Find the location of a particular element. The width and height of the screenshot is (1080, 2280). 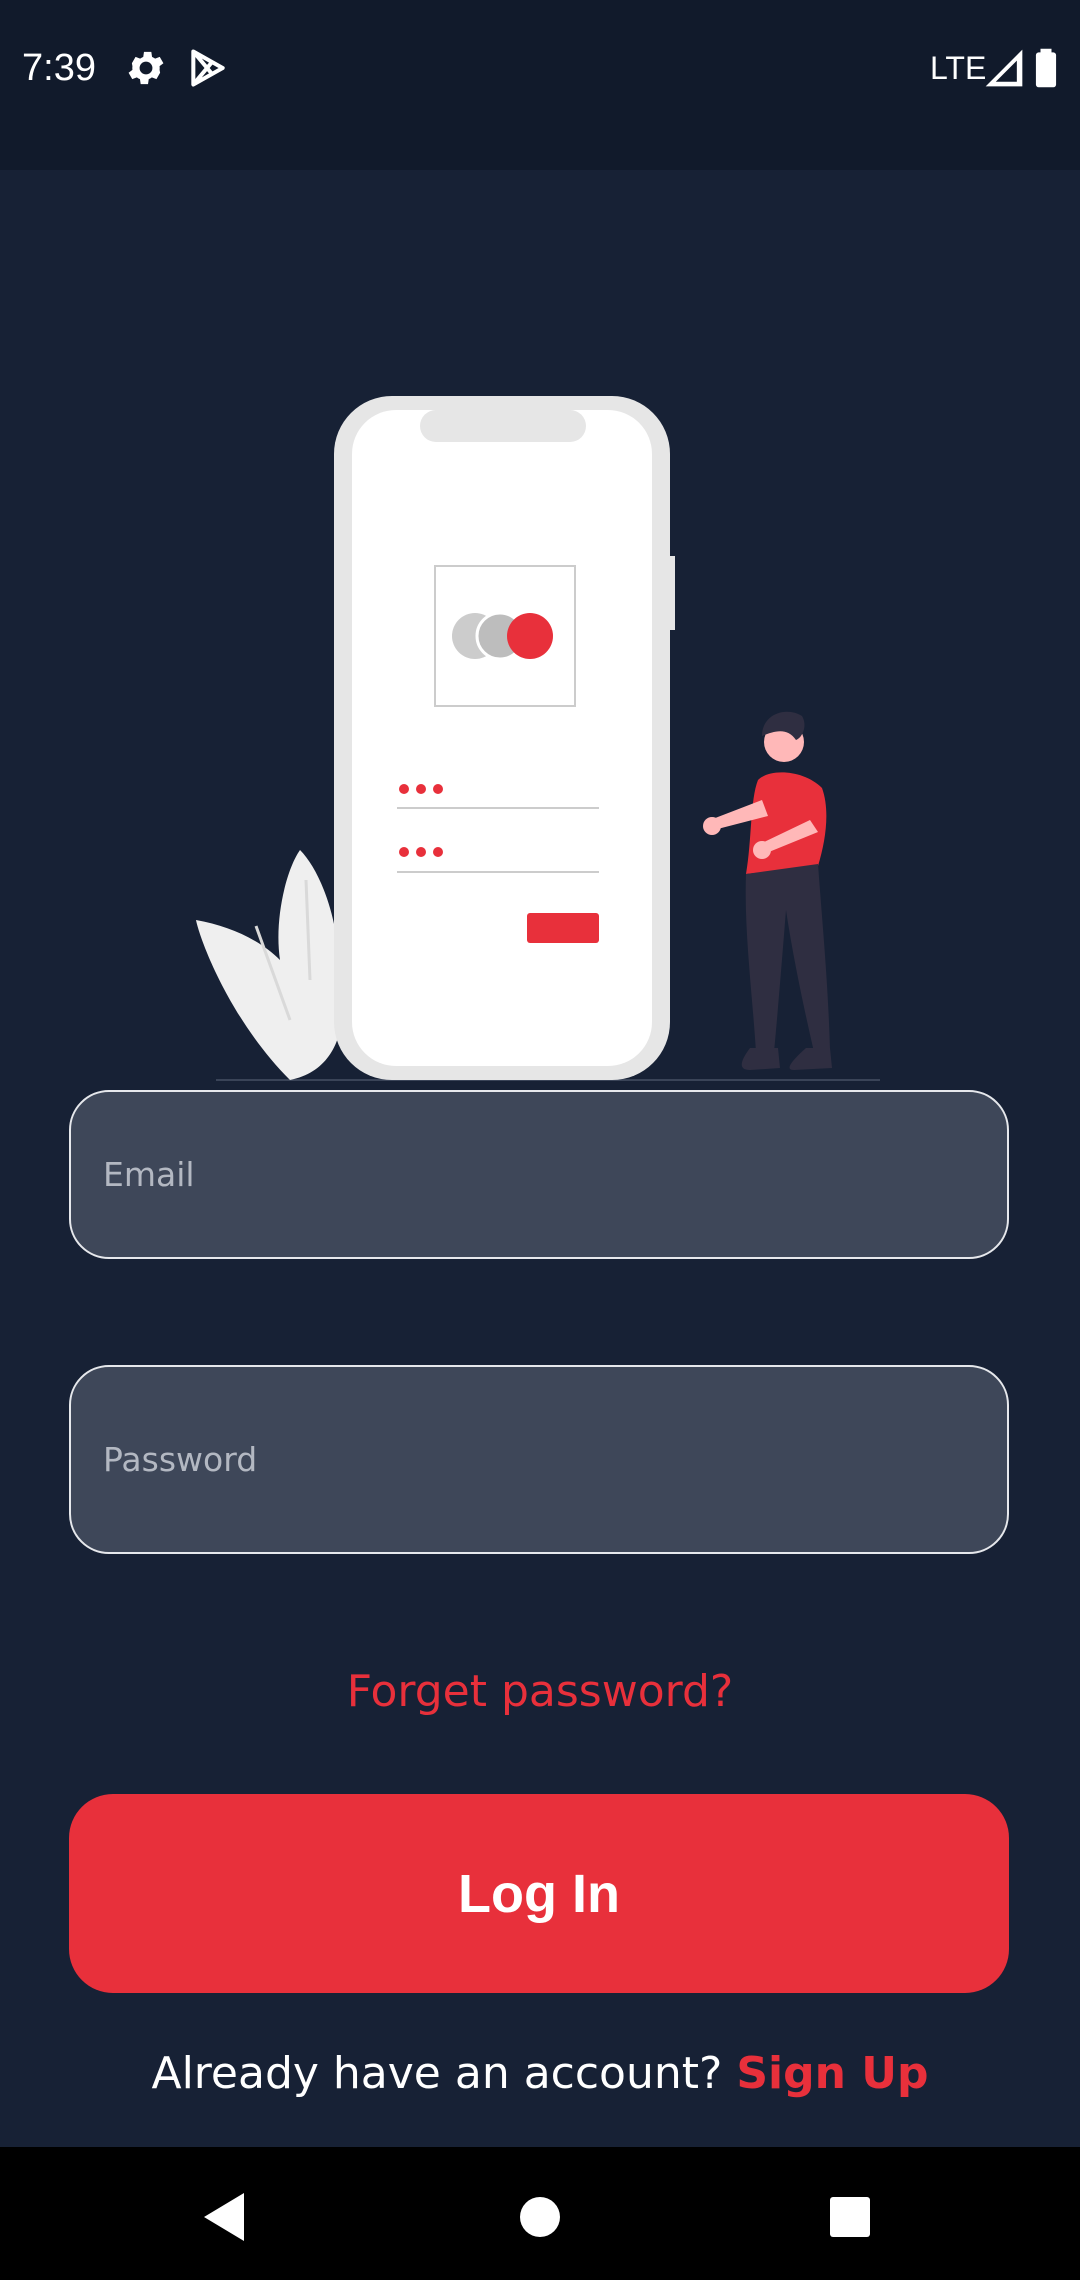

signup-link: Sign Up is located at coordinates (832, 2073).